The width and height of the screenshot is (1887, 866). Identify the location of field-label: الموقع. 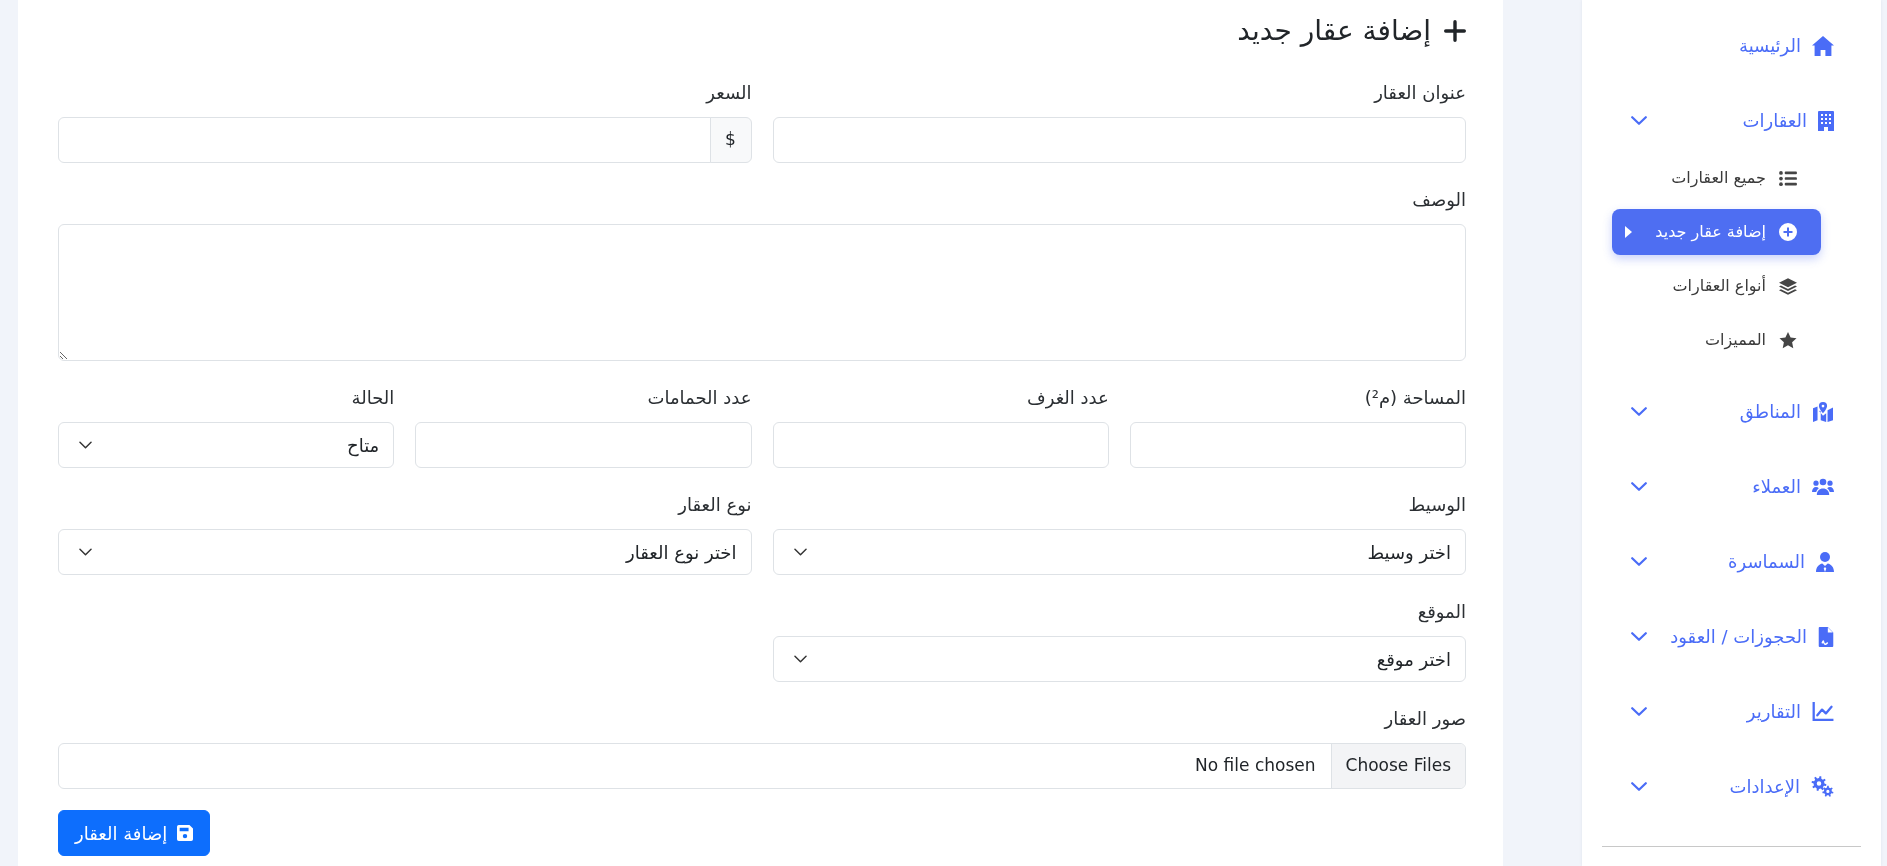
(1441, 612).